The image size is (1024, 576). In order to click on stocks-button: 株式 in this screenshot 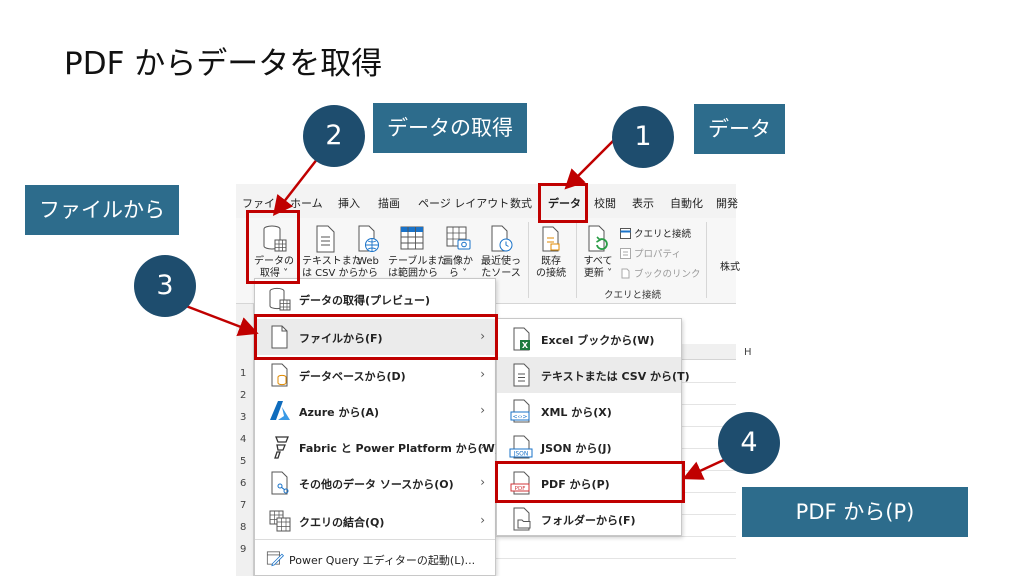, I will do `click(730, 265)`.